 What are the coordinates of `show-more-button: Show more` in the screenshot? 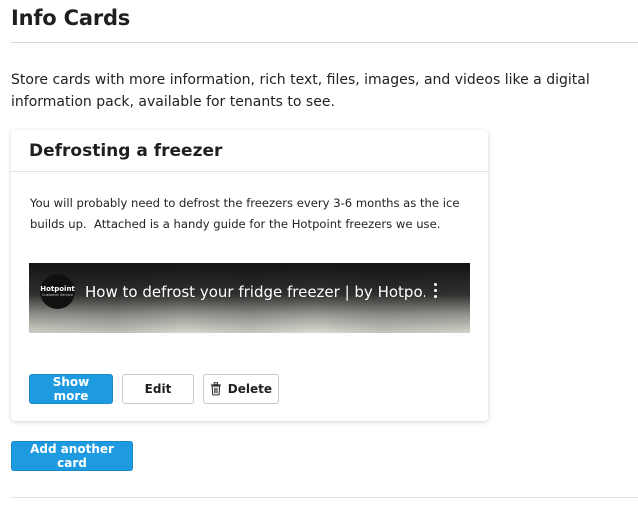 It's located at (71, 389).